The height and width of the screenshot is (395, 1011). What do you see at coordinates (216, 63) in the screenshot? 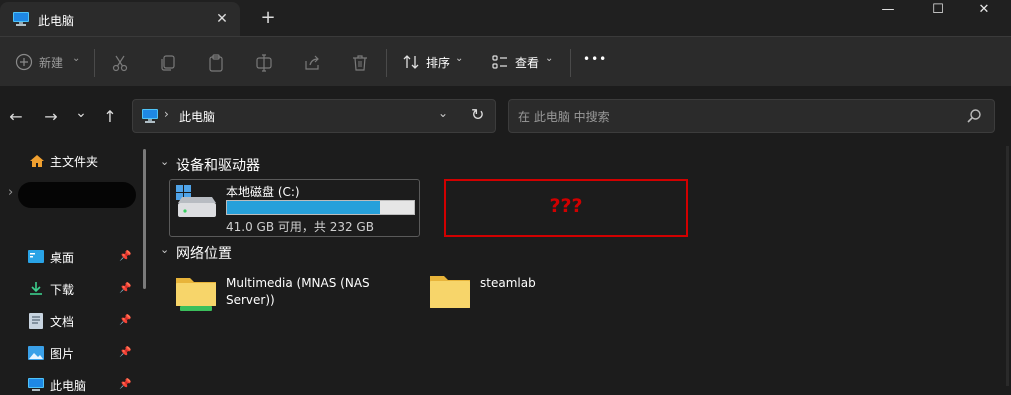
I see `paste-icon` at bounding box center [216, 63].